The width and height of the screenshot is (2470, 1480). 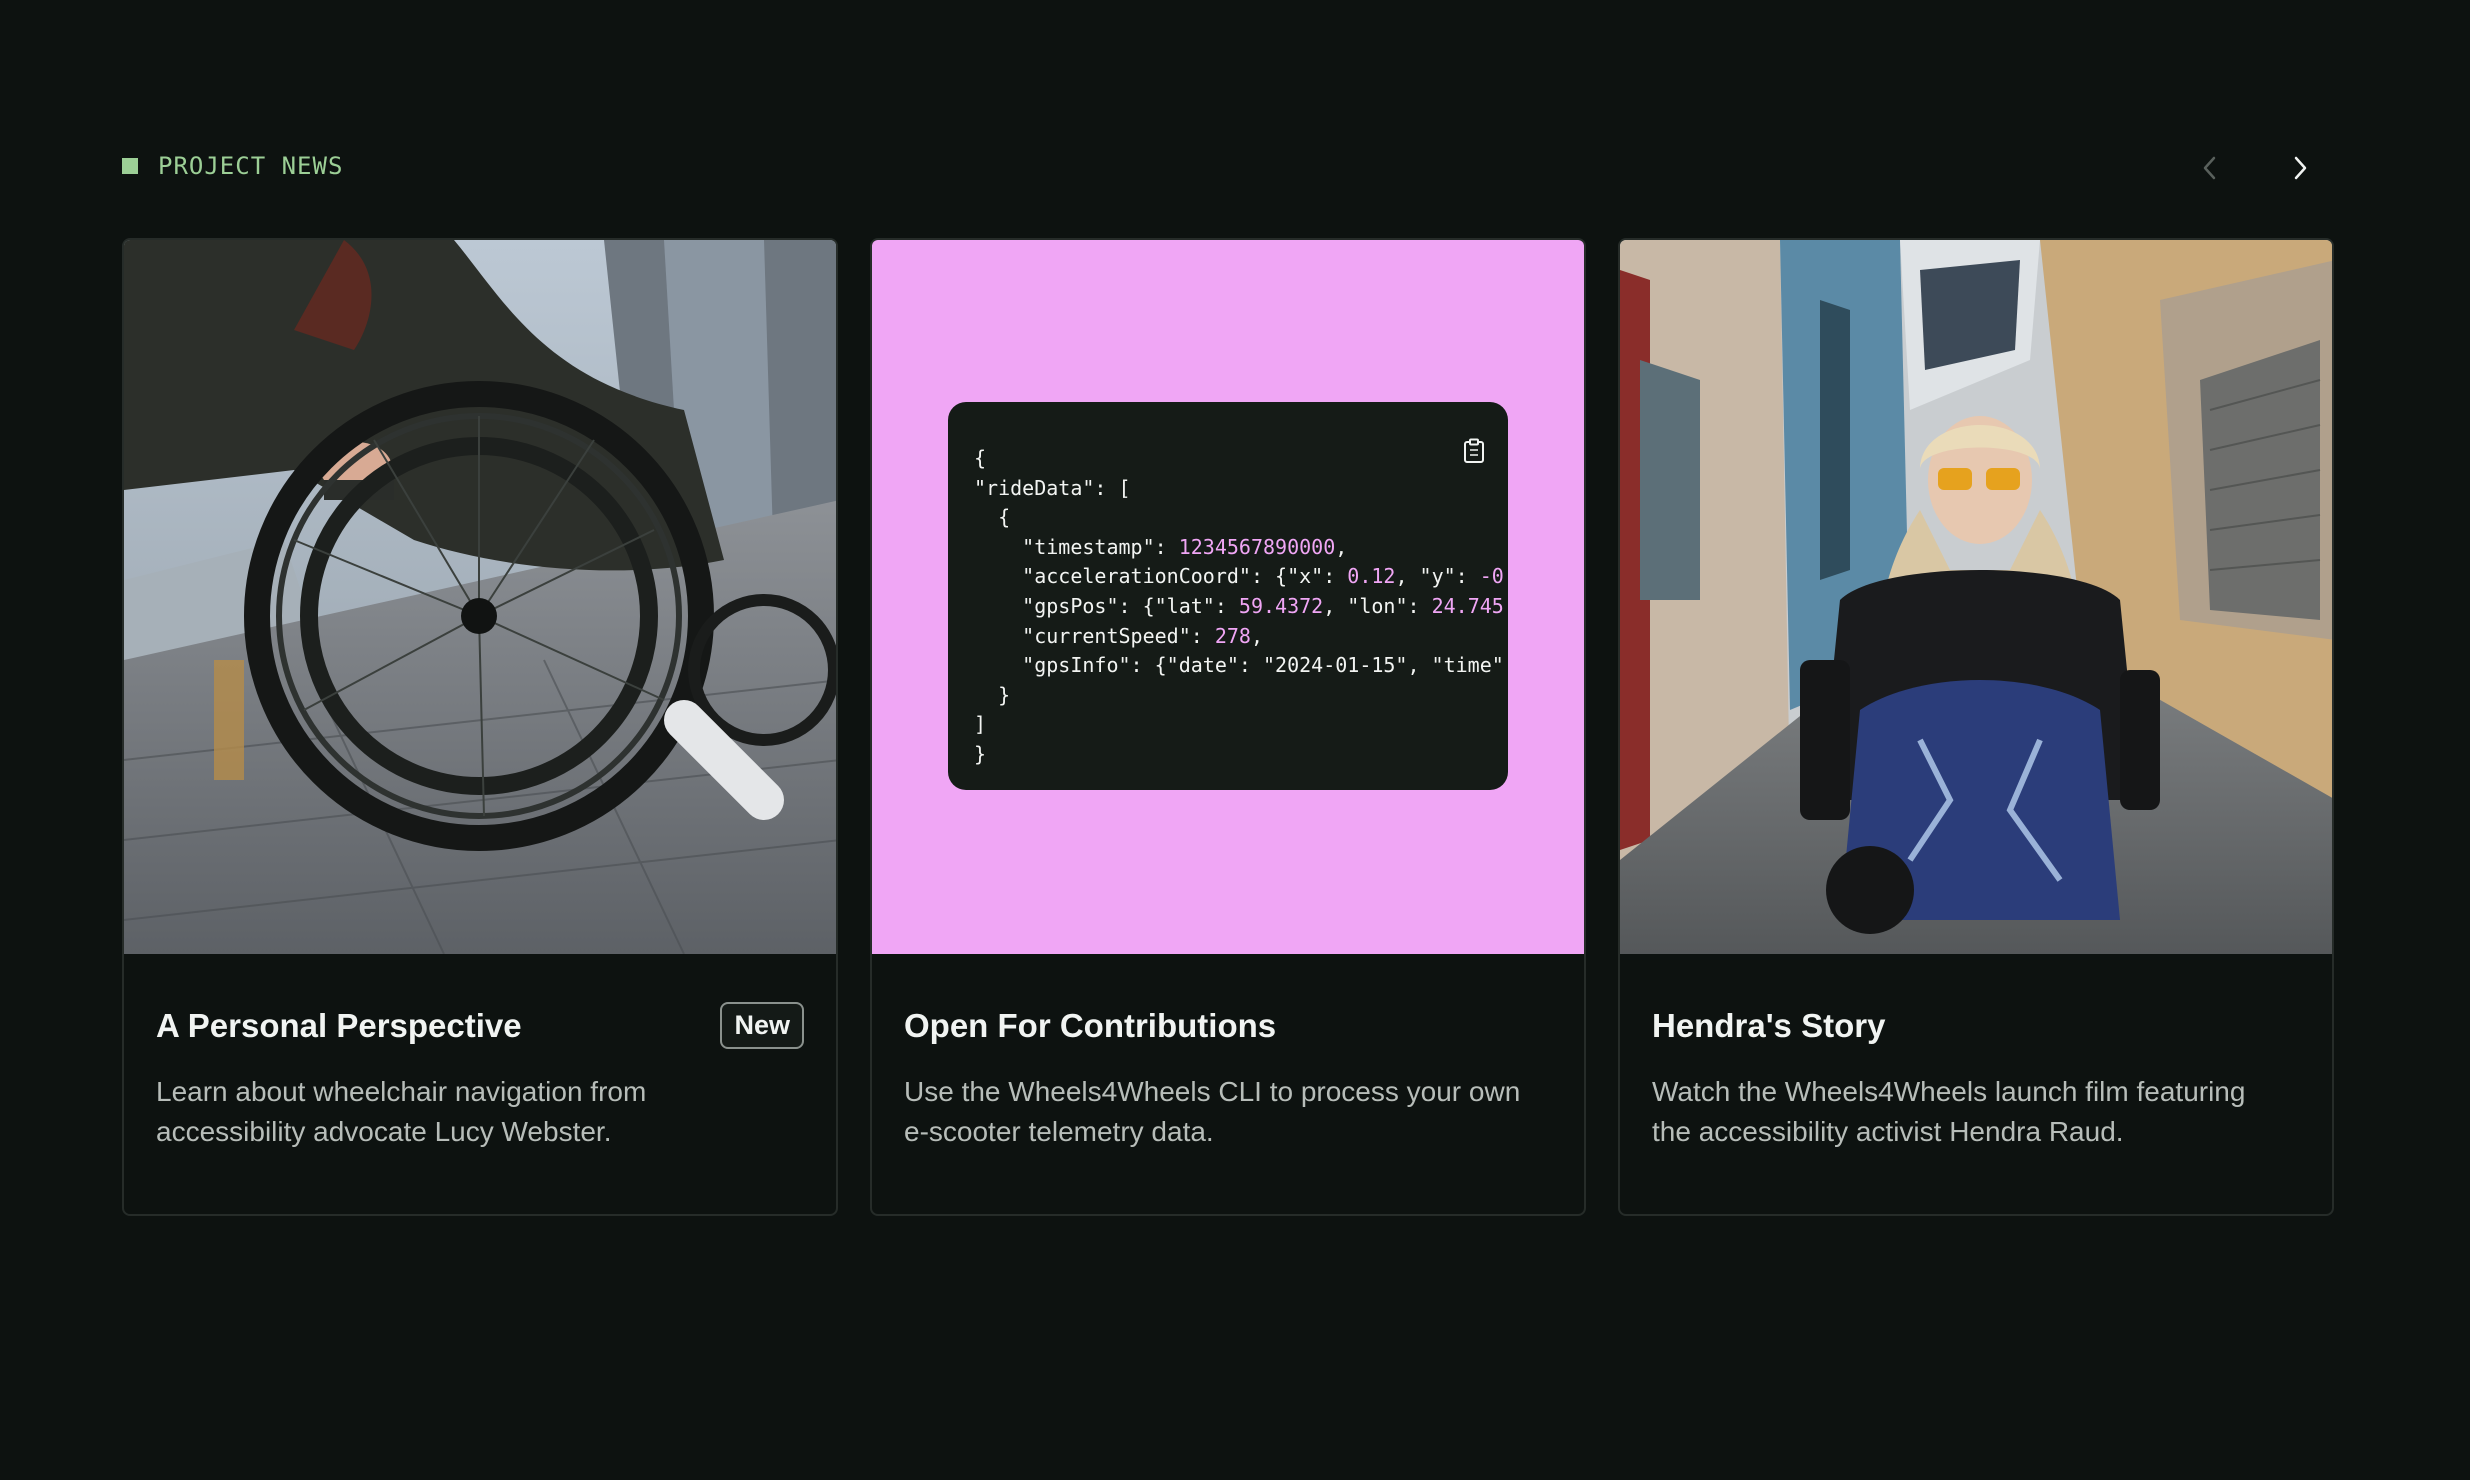 I want to click on chevron-left-icon, so click(x=2209, y=168).